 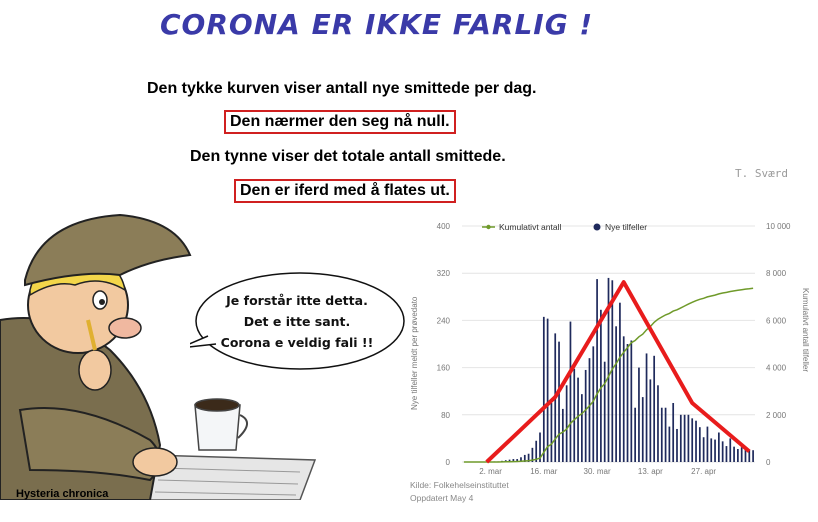 I want to click on x-tick-label: 27. apr, so click(x=703, y=471).